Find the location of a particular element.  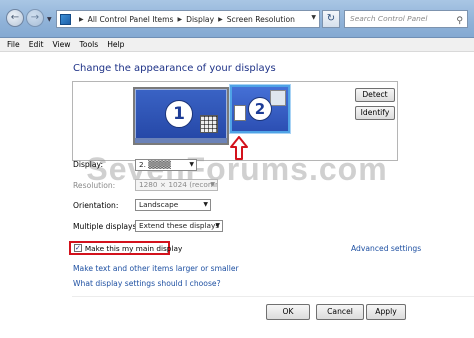

refresh-button: ↻ is located at coordinates (331, 19).